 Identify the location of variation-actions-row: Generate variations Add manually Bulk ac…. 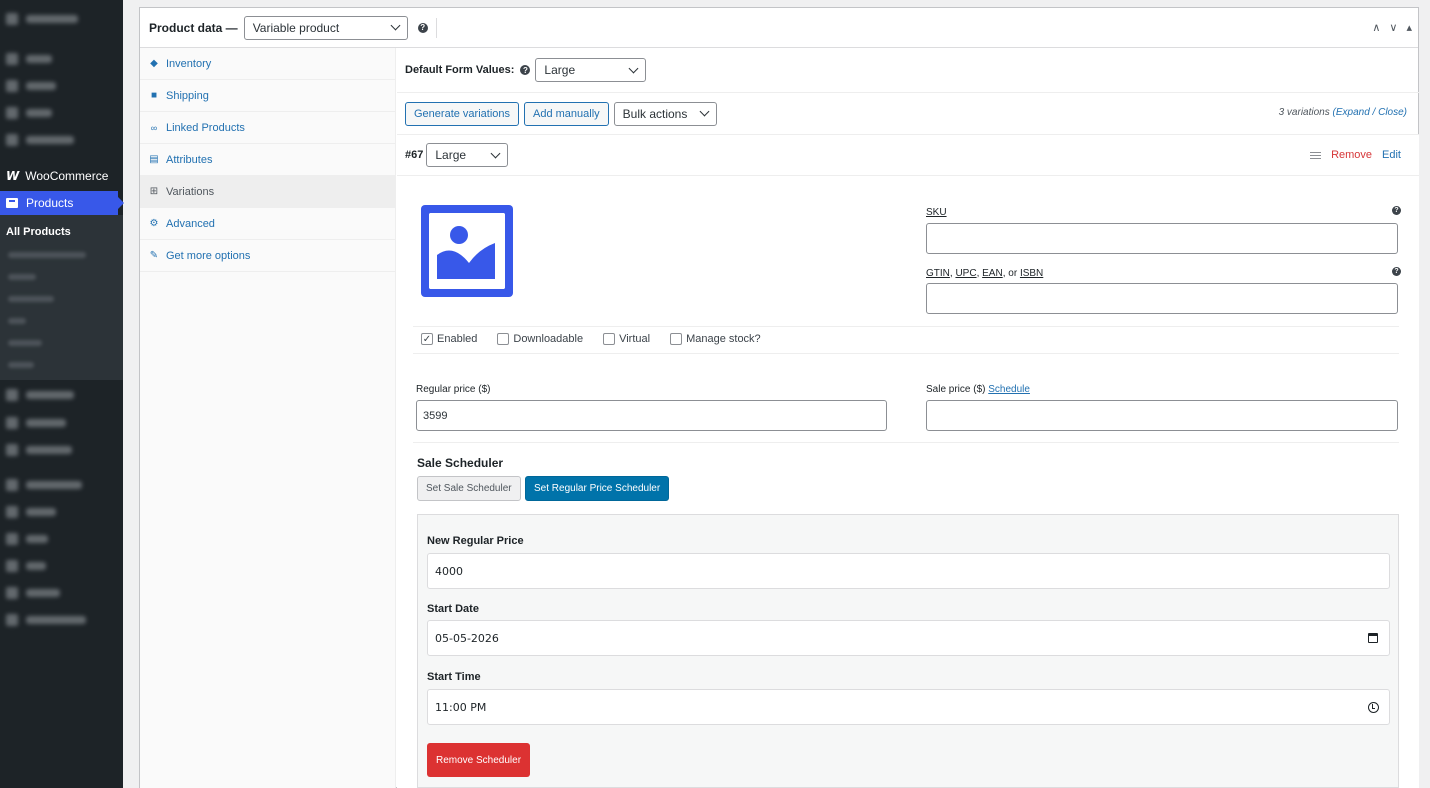
(908, 114).